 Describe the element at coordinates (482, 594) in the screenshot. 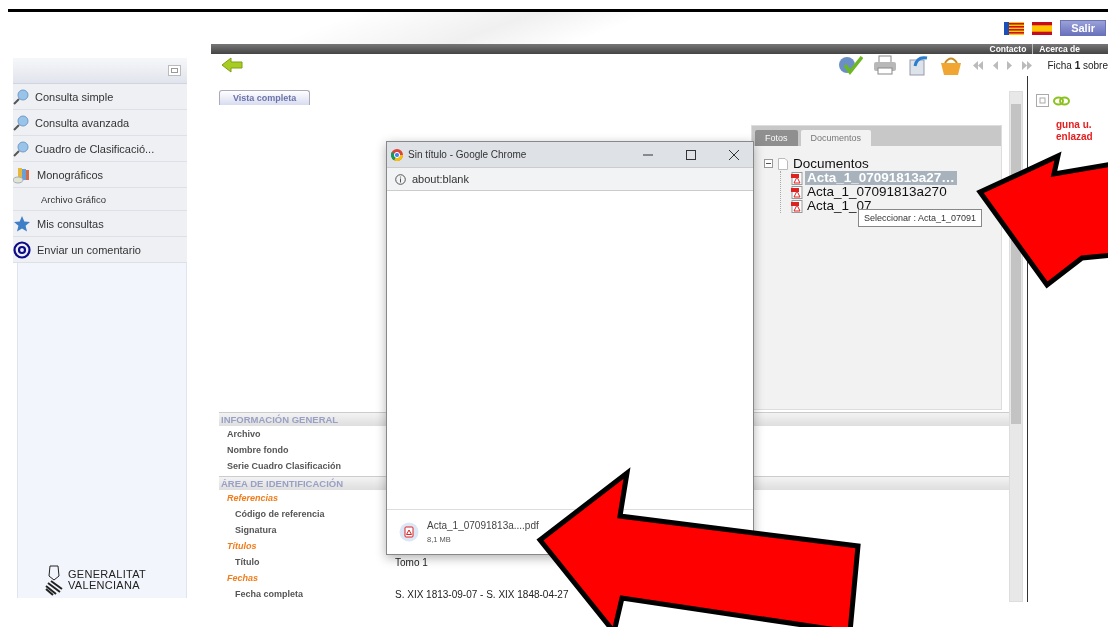

I see `field-value: S. XIX 1813-09-07 - S. XIX 1848-04-27` at that location.